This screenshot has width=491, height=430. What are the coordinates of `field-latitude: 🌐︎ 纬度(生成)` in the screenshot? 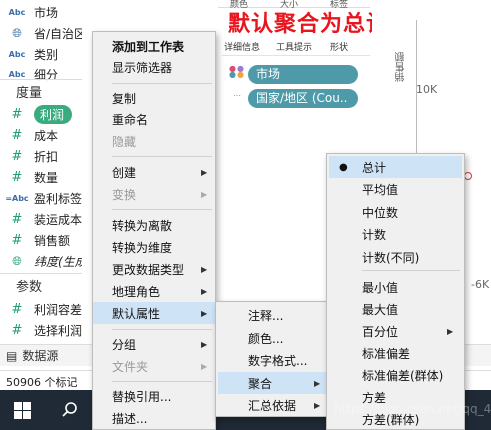 It's located at (41, 261).